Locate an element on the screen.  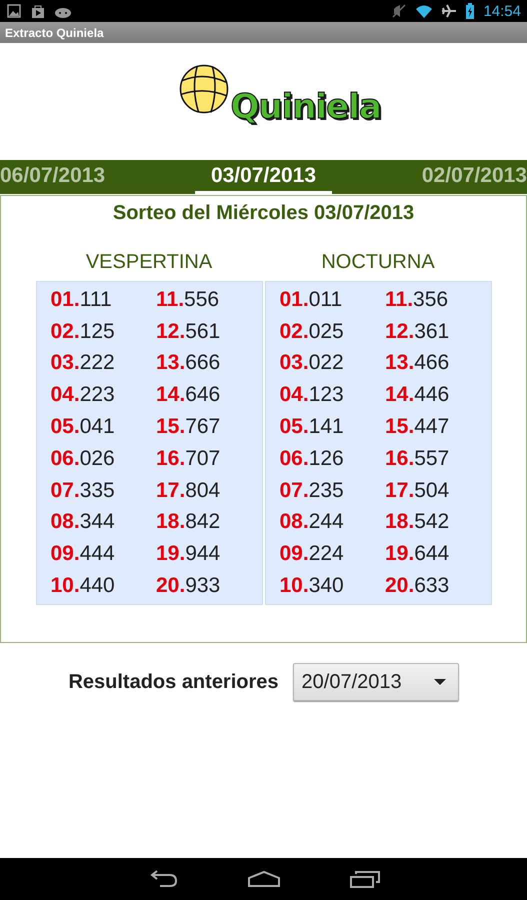
session-heading: VESPERTINA is located at coordinates (149, 263).